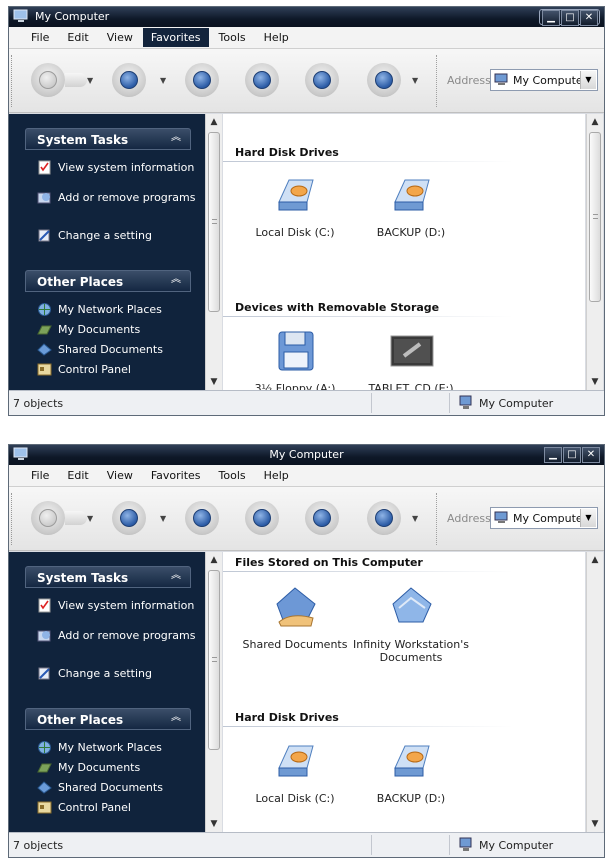 The image size is (609, 862). I want to click on shared-folder-icon, so click(296, 607).